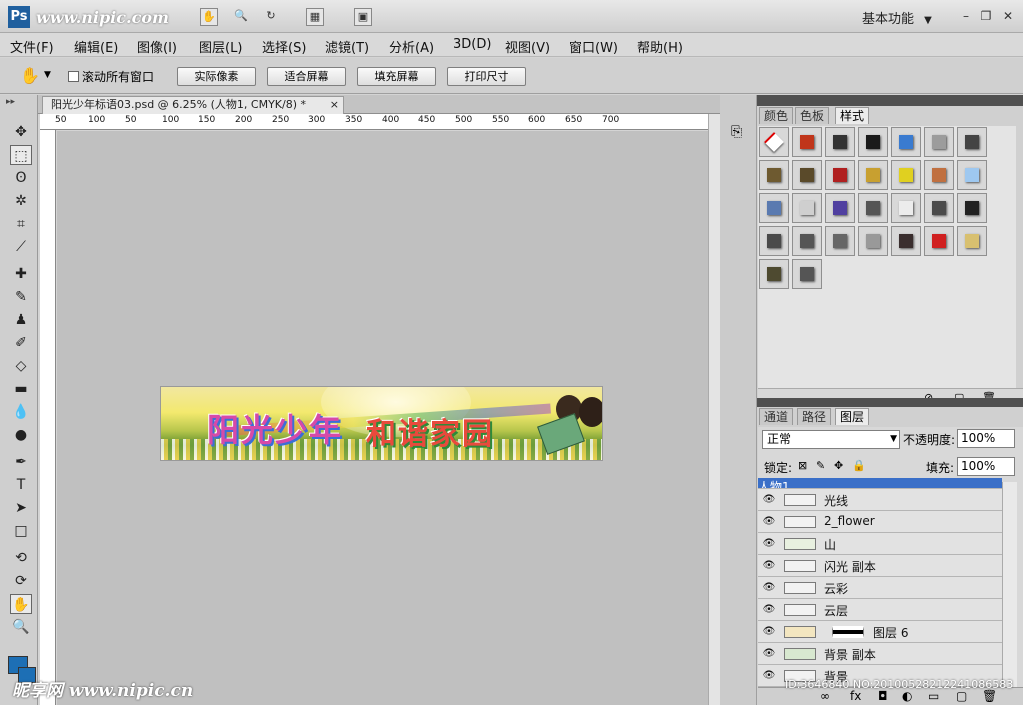  Describe the element at coordinates (21, 178) in the screenshot. I see `lasso-tool-icon: ʘ` at that location.